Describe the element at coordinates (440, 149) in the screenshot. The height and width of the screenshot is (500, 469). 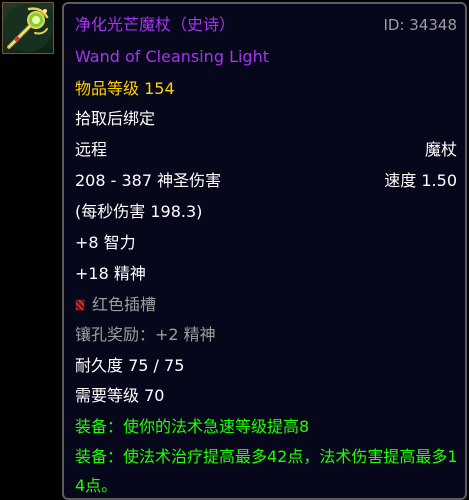
I see `item-type: 魔杖` at that location.